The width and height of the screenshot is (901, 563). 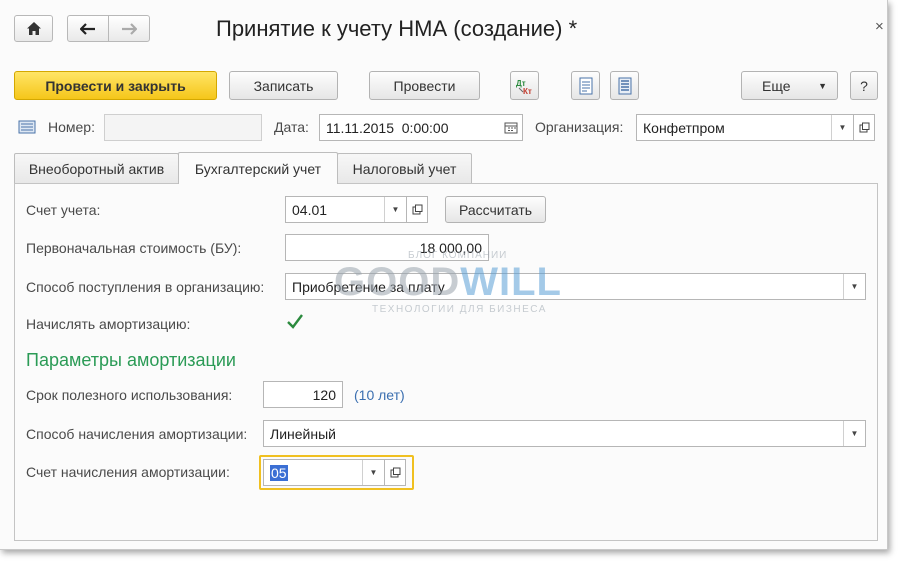 I want to click on tab-tax-accounting: Налоговый учет, so click(x=404, y=168).